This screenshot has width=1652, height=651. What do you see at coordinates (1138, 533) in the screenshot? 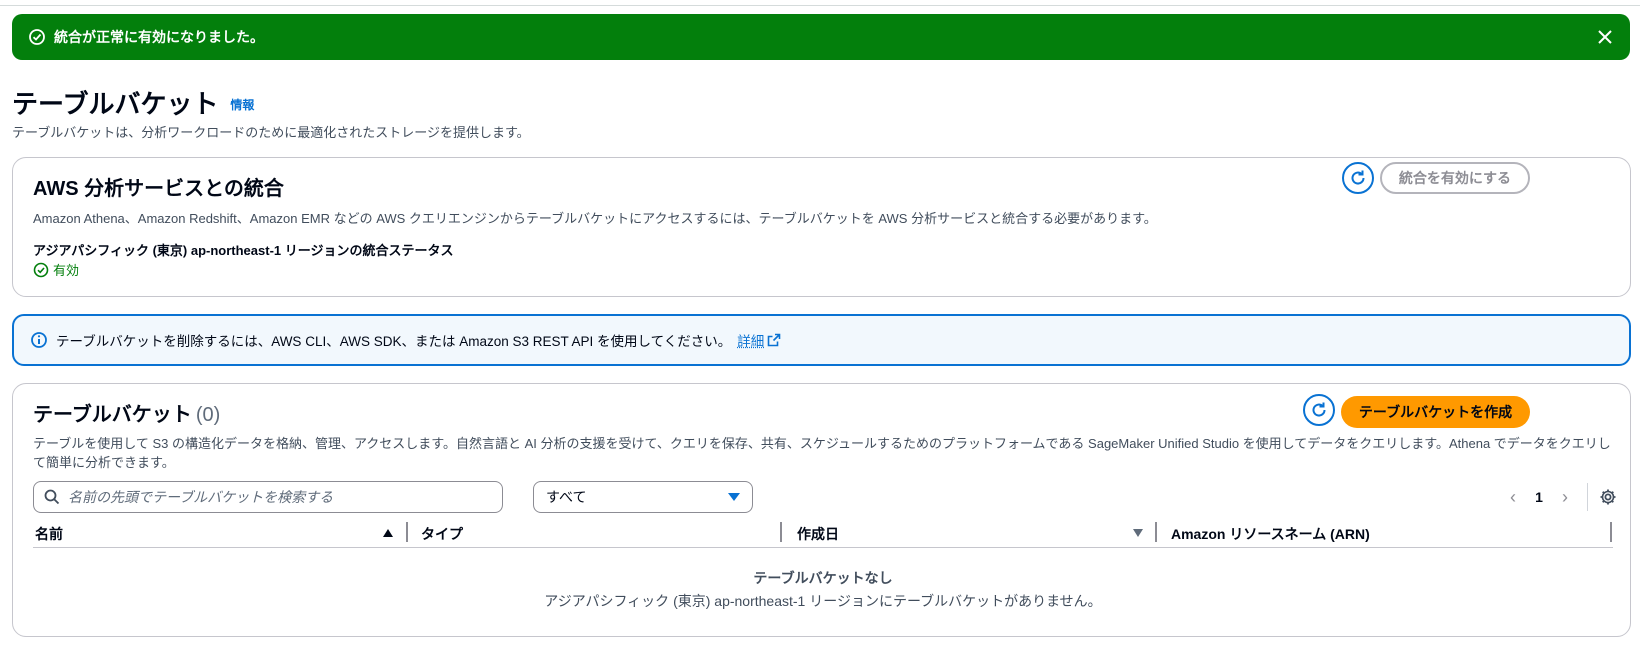
I see `sort-descending-icon` at bounding box center [1138, 533].